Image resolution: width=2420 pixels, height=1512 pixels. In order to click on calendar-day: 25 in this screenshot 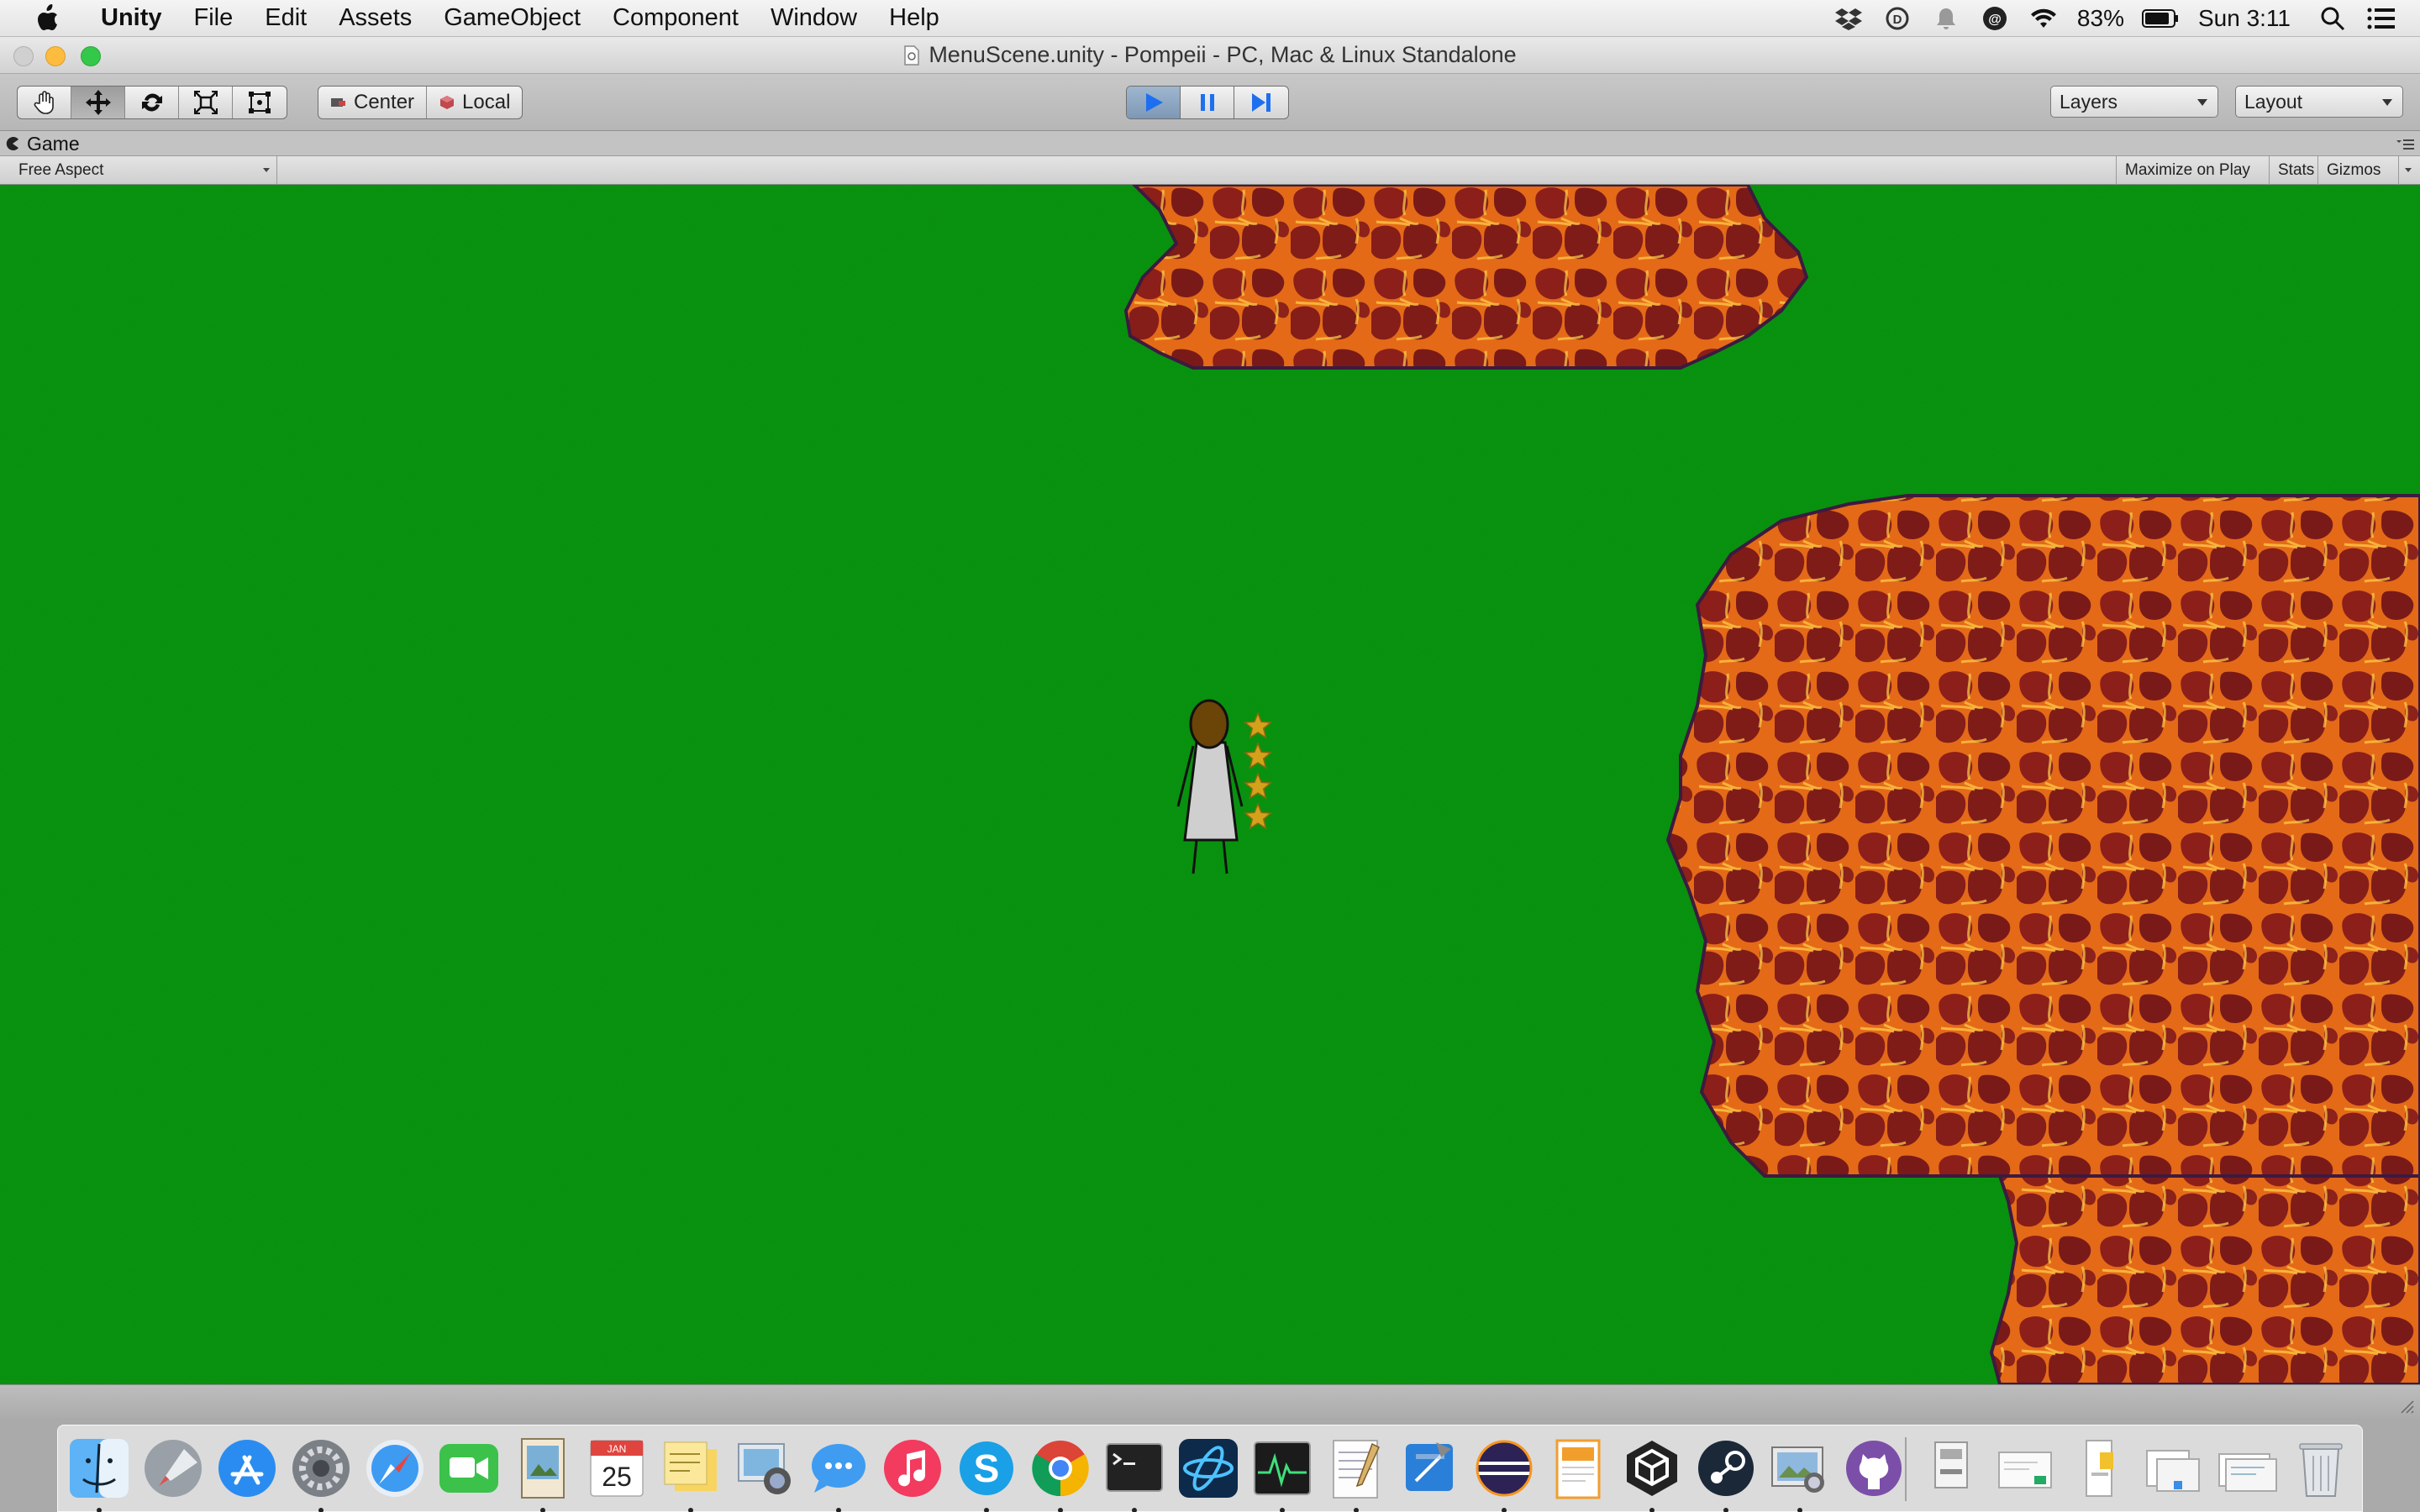, I will do `click(617, 1477)`.